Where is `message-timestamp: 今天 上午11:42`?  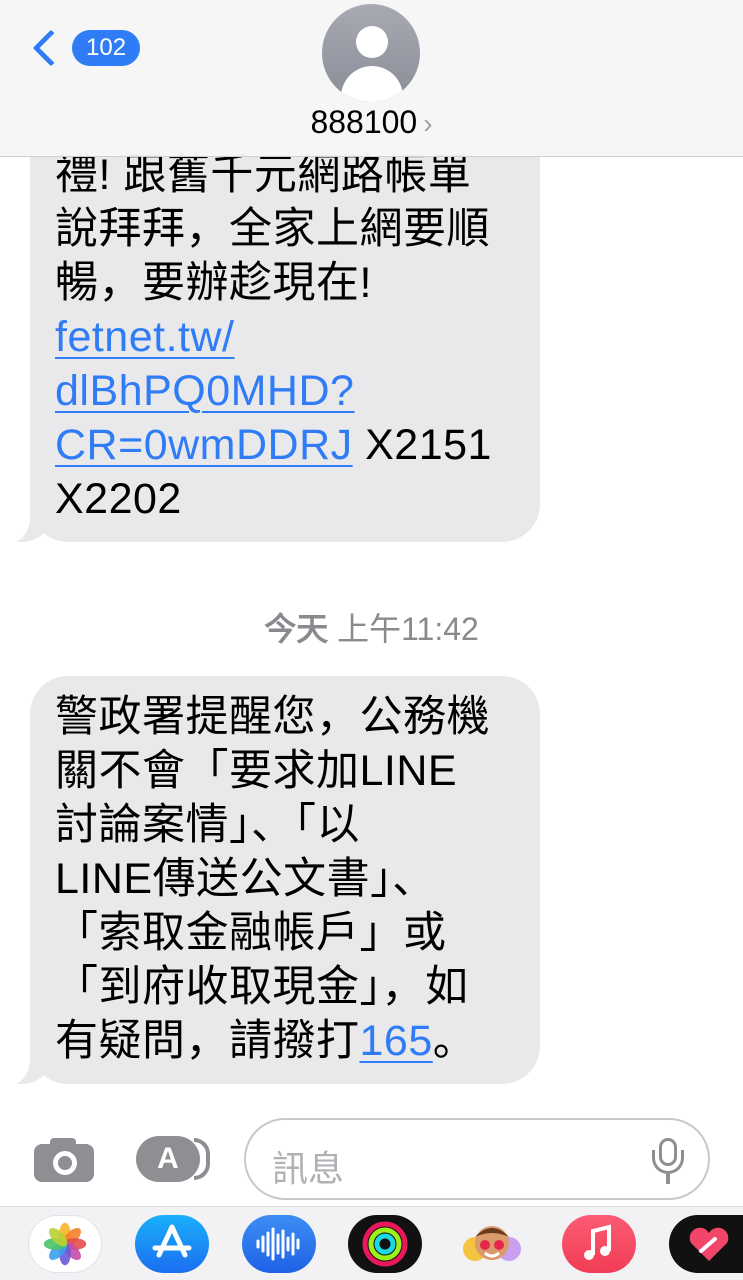 message-timestamp: 今天 上午11:42 is located at coordinates (371, 627).